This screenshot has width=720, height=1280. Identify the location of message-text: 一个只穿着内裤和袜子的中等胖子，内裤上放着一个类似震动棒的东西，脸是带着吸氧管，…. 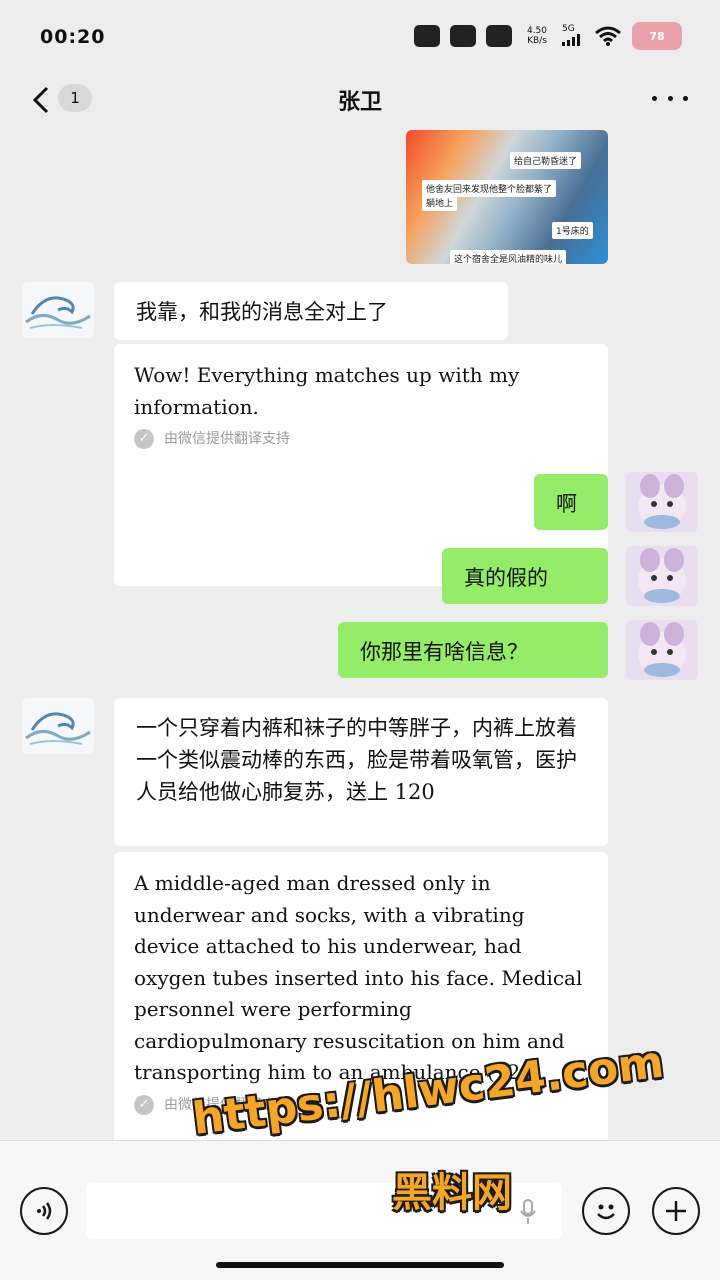
(356, 760).